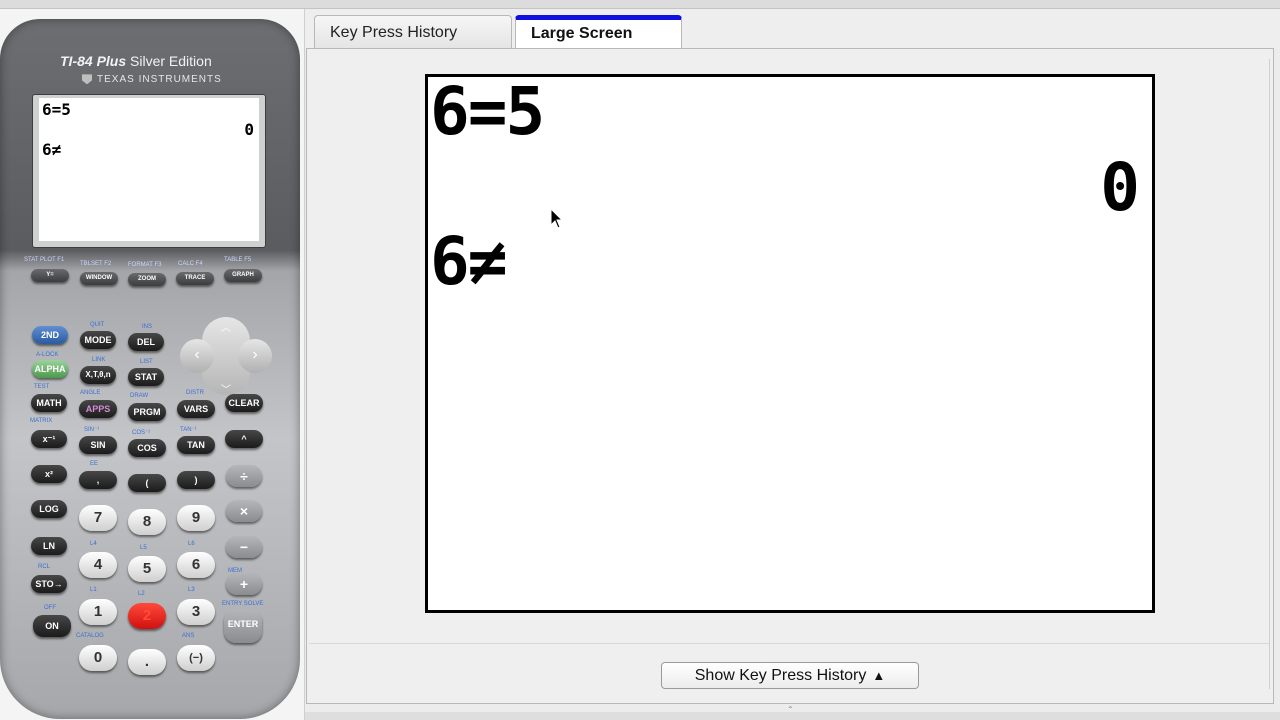 This screenshot has height=720, width=1280. Describe the element at coordinates (50, 608) in the screenshot. I see `off-label: OFF` at that location.